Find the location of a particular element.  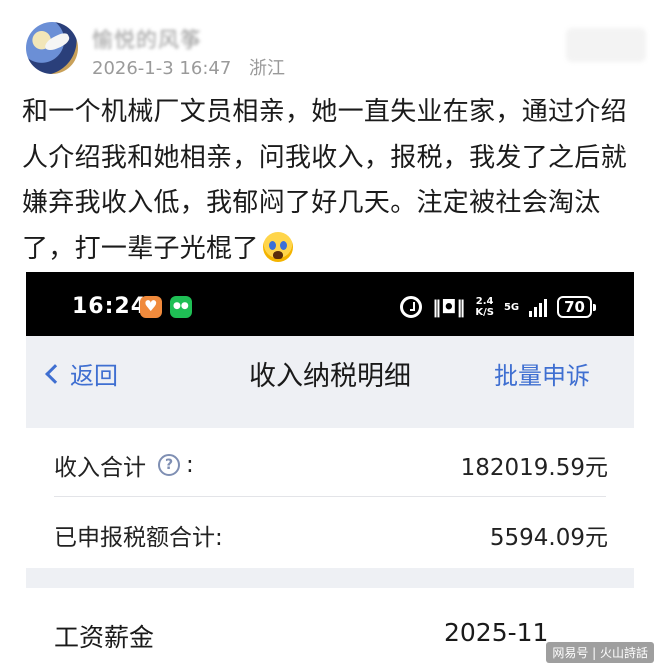

watermark: 网易号 | 火山詩話 is located at coordinates (600, 652).